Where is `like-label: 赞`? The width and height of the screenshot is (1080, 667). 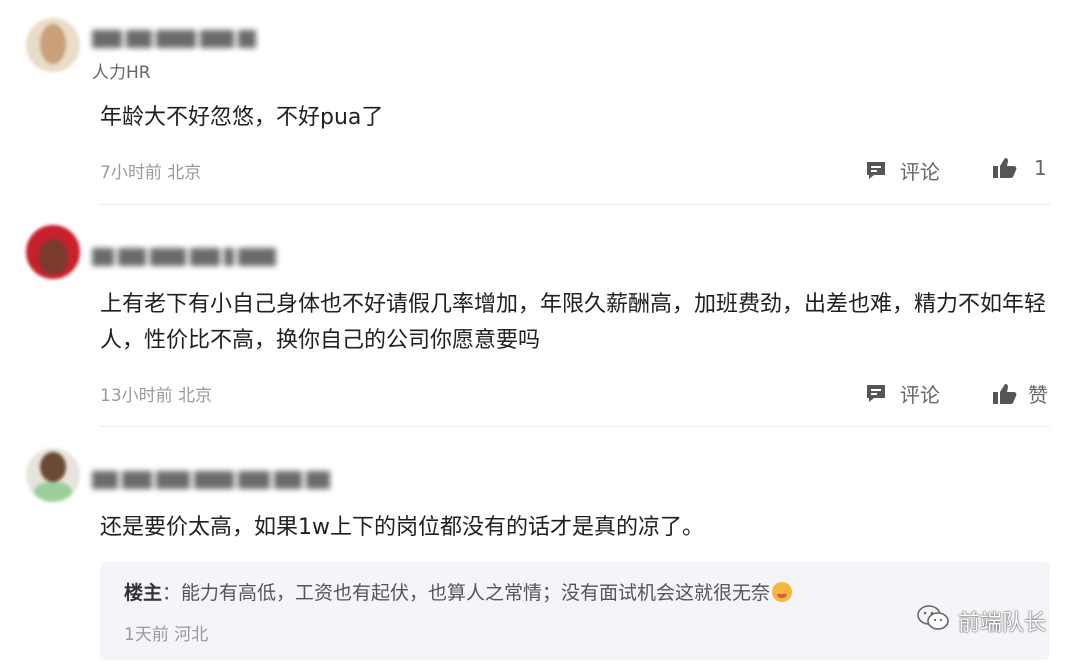
like-label: 赞 is located at coordinates (1038, 395).